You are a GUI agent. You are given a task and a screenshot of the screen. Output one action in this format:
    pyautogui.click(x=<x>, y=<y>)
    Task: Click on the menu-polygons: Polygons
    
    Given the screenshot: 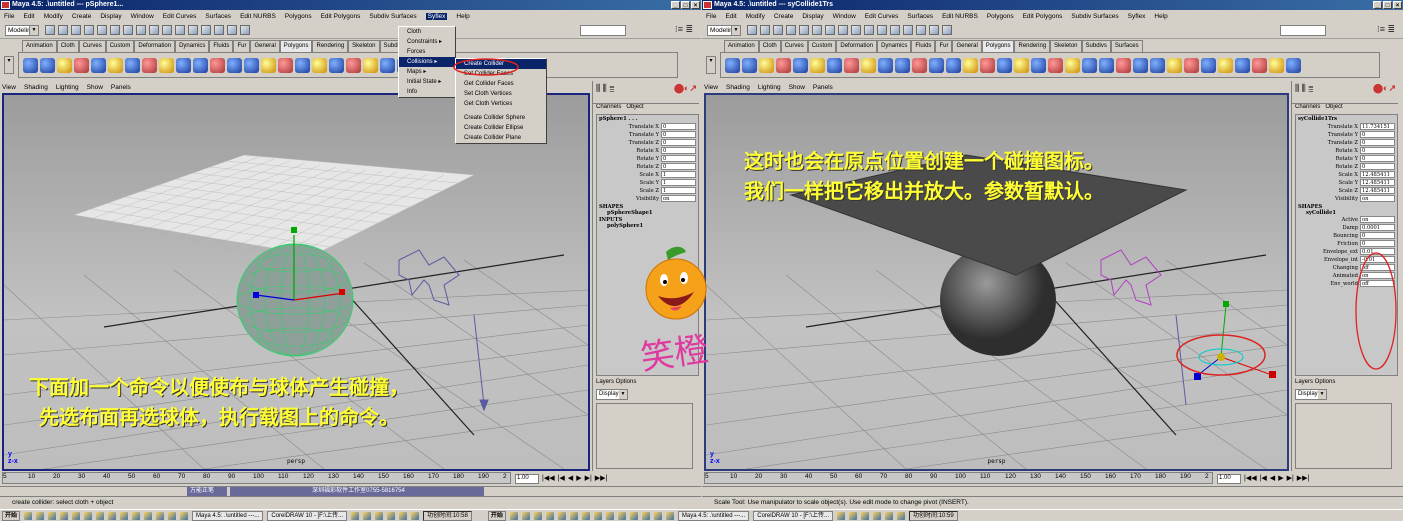 What is the action you would take?
    pyautogui.click(x=298, y=16)
    